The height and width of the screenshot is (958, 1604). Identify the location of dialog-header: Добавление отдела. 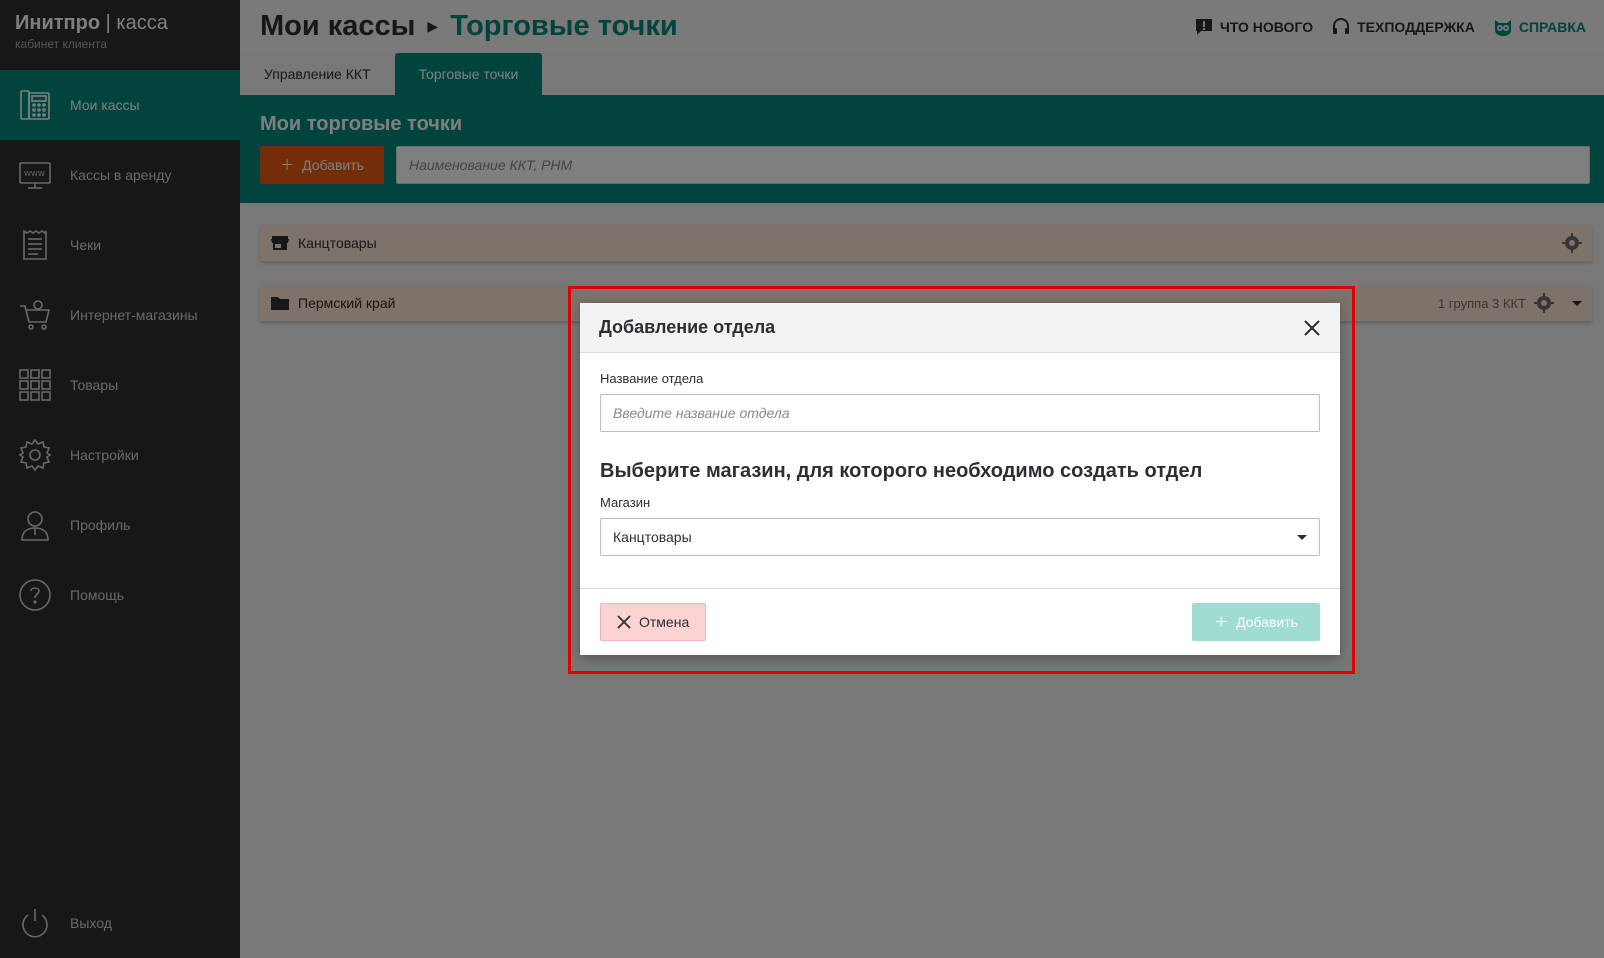
(960, 328).